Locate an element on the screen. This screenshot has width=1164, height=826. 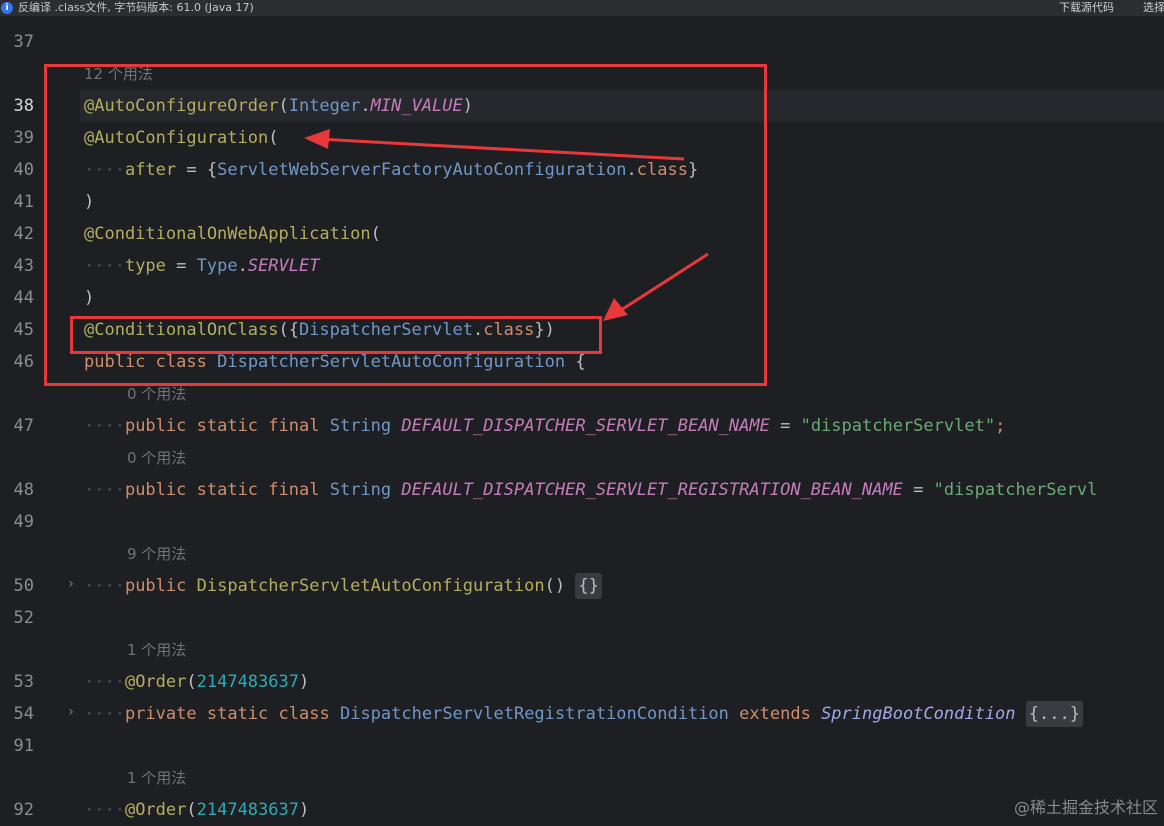
arrow-head is located at coordinates (317, 139).